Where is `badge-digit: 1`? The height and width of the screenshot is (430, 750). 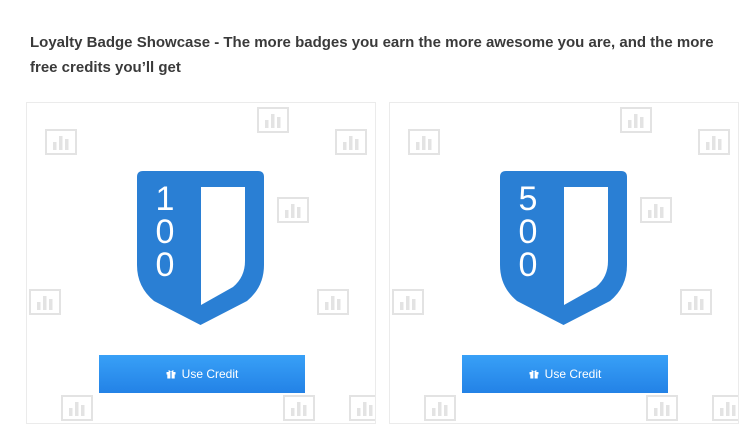 badge-digit: 1 is located at coordinates (165, 199).